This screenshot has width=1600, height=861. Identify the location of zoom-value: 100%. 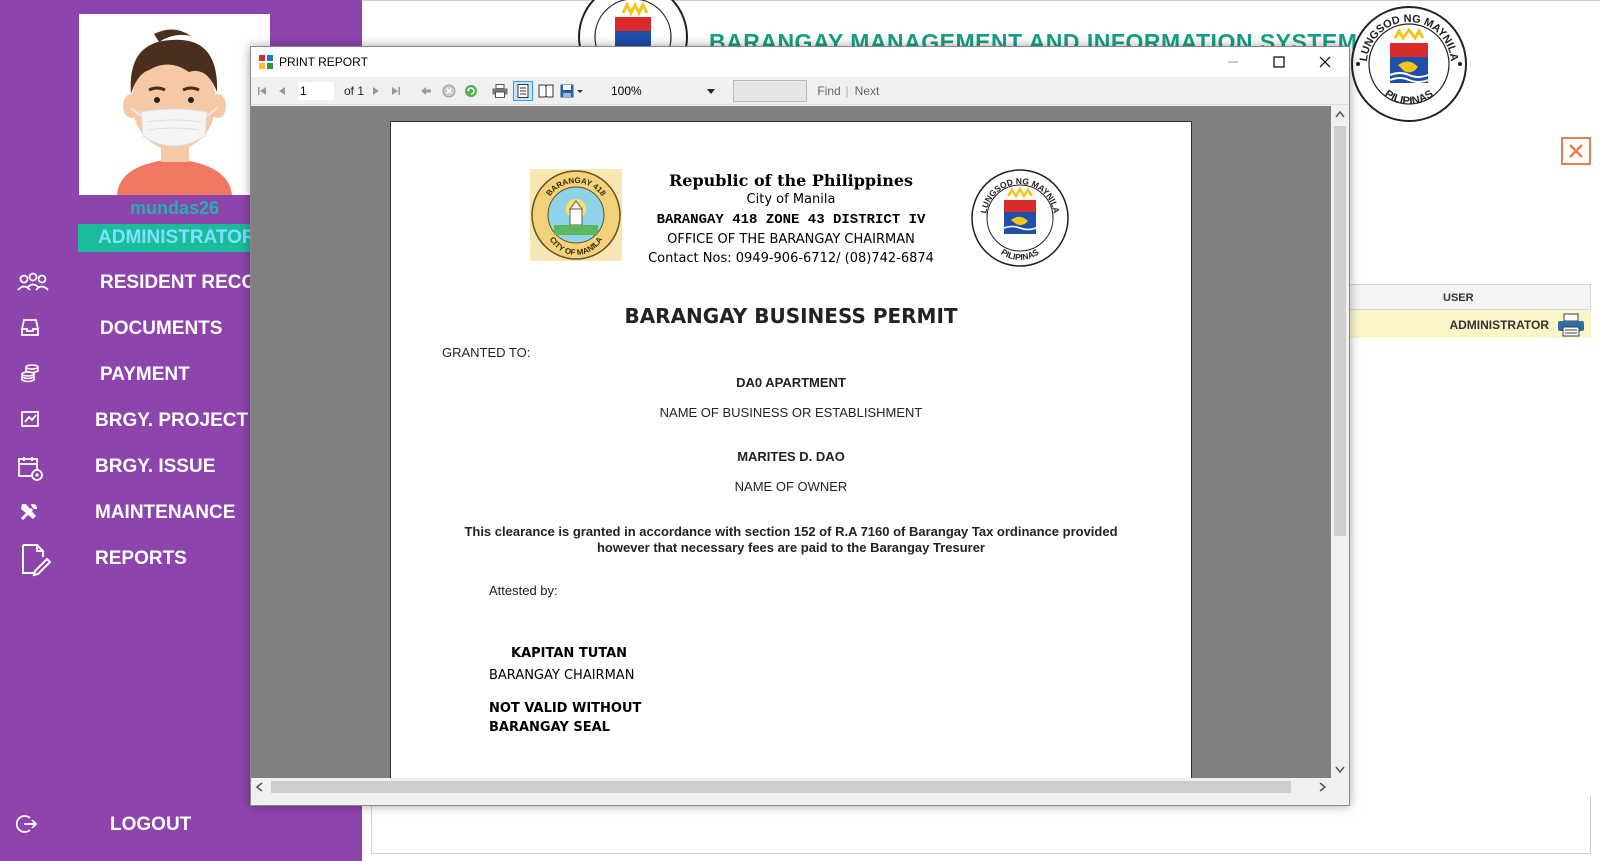
(626, 91).